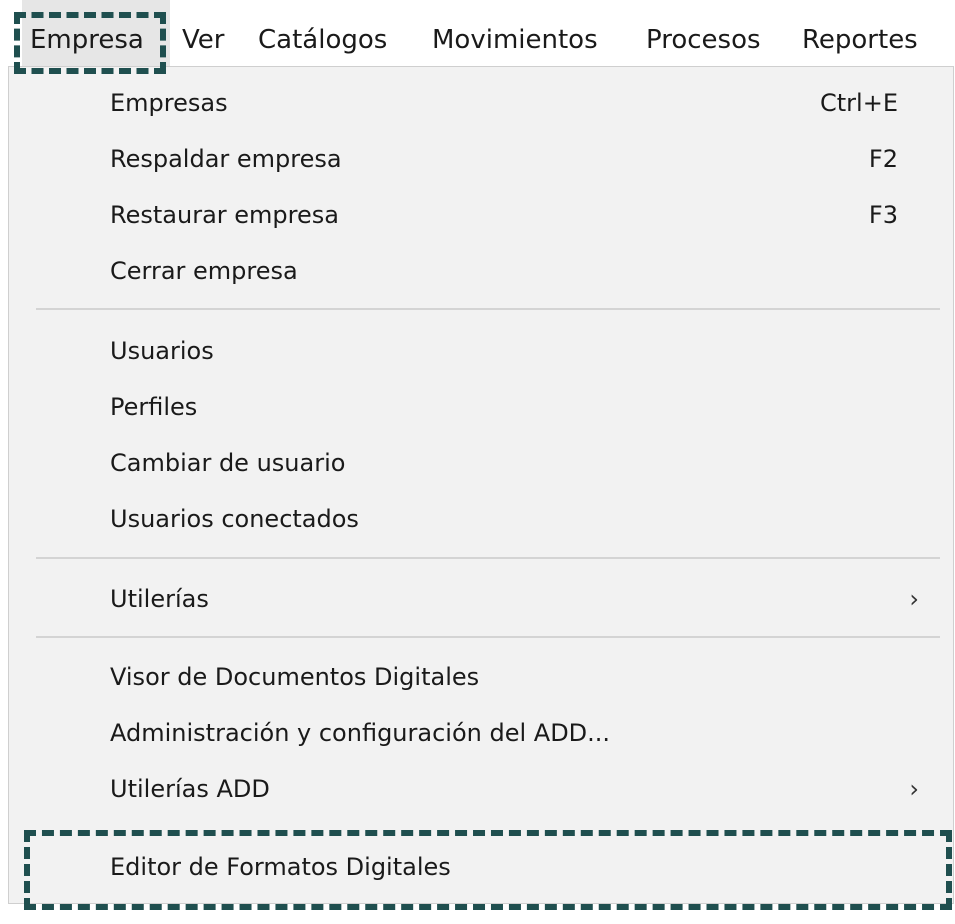  Describe the element at coordinates (481, 677) in the screenshot. I see `menu-item-visor-documentos-digitales: Visor de Documentos Digitales` at that location.